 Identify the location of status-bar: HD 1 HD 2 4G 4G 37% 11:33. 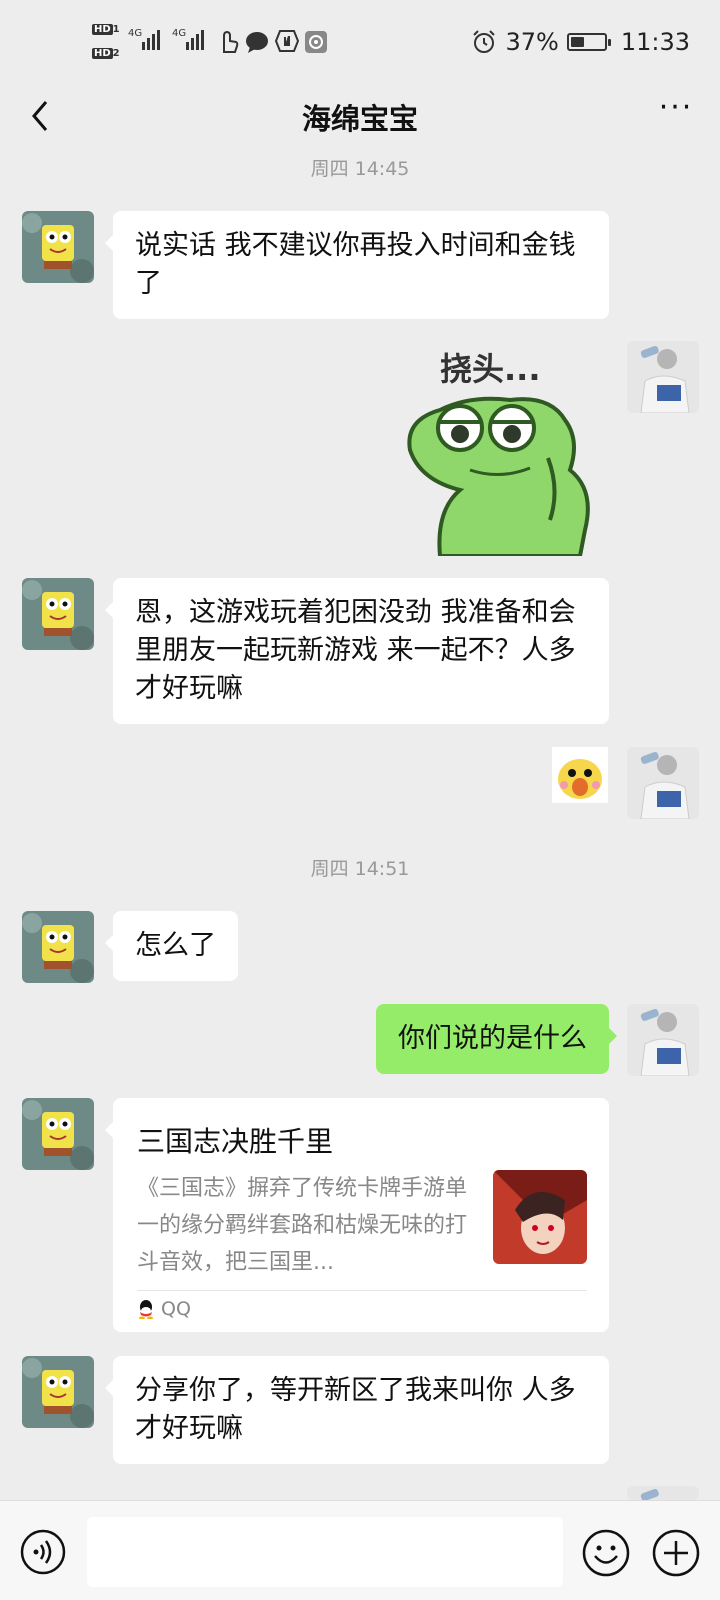
(360, 44).